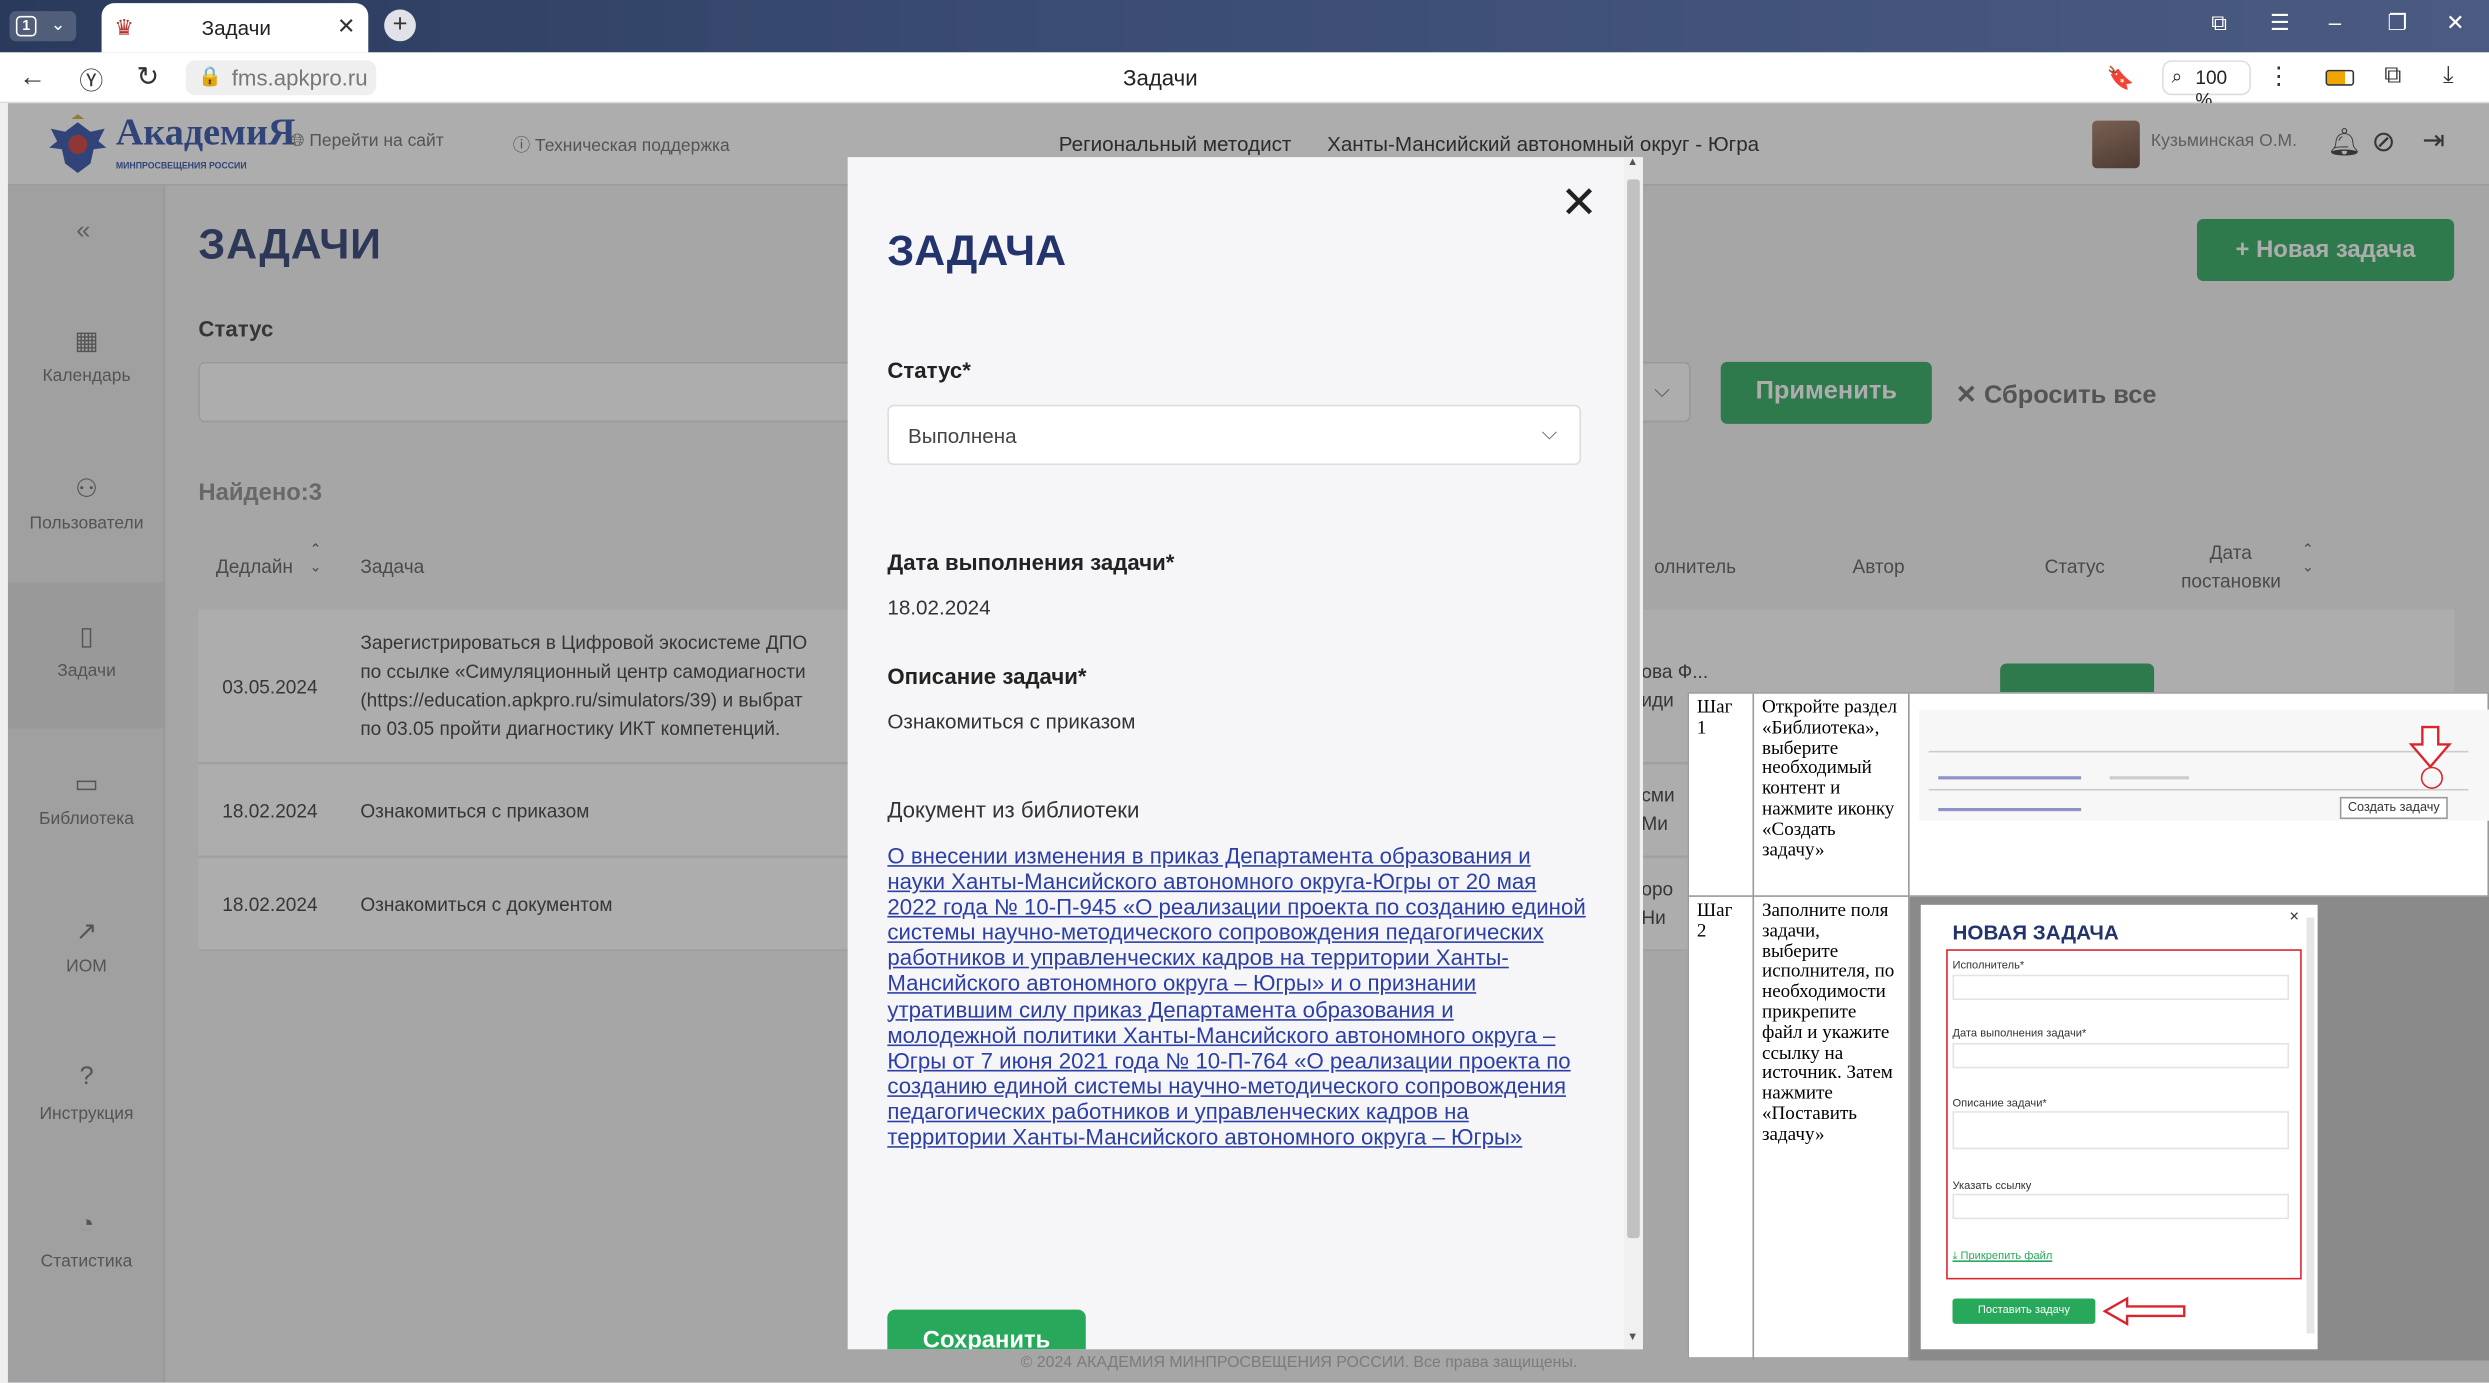  I want to click on modal-title: ЗАДАЧА, so click(977, 250).